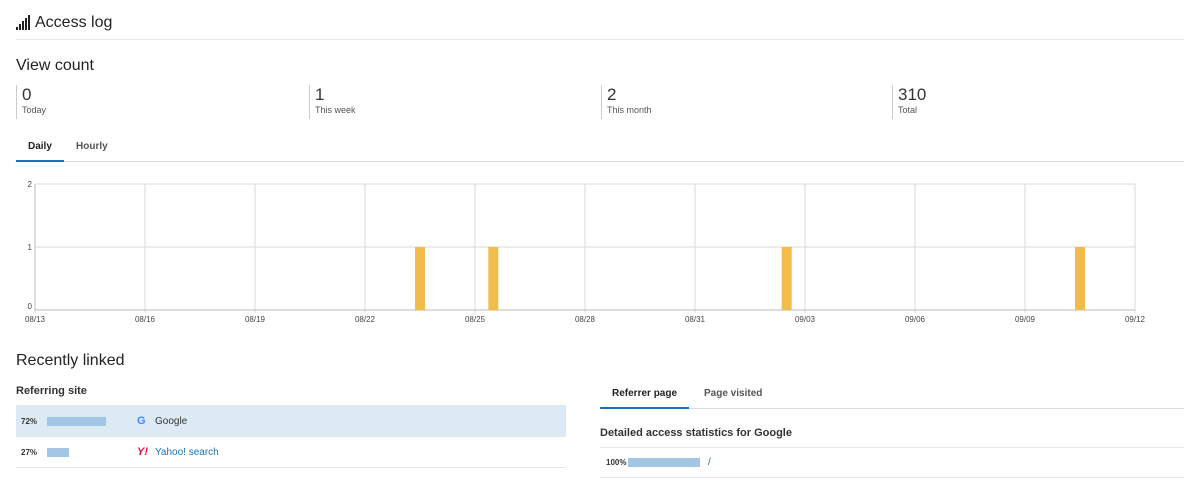 This screenshot has width=1200, height=480. Describe the element at coordinates (805, 319) in the screenshot. I see `x-tick-label: 09/03` at that location.